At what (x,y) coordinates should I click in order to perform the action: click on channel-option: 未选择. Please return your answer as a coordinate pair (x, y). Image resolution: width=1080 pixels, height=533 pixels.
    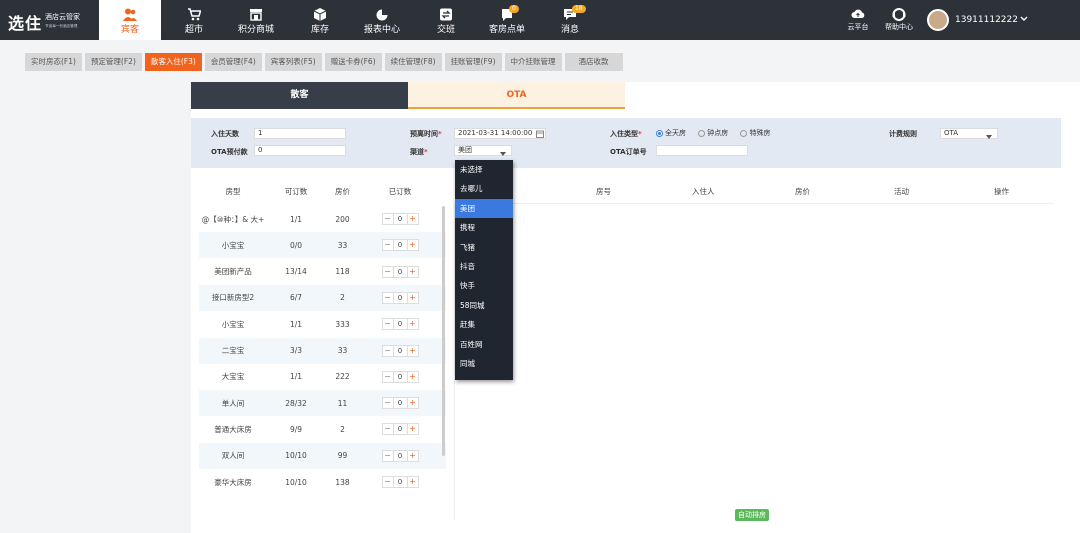
    Looking at the image, I should click on (484, 169).